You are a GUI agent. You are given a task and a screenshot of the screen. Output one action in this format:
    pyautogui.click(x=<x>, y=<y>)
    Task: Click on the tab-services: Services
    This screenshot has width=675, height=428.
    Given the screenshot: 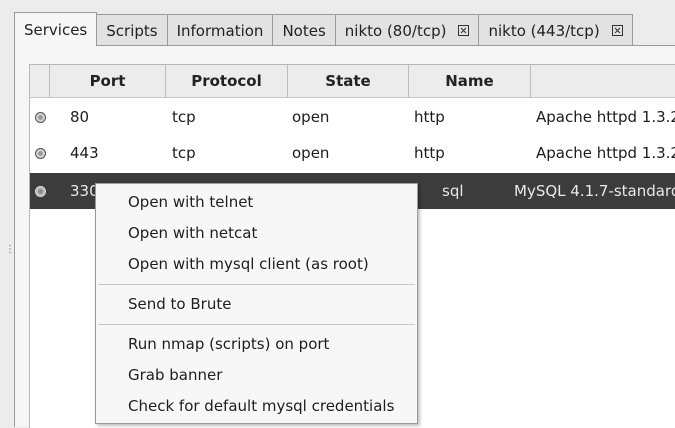 What is the action you would take?
    pyautogui.click(x=56, y=29)
    